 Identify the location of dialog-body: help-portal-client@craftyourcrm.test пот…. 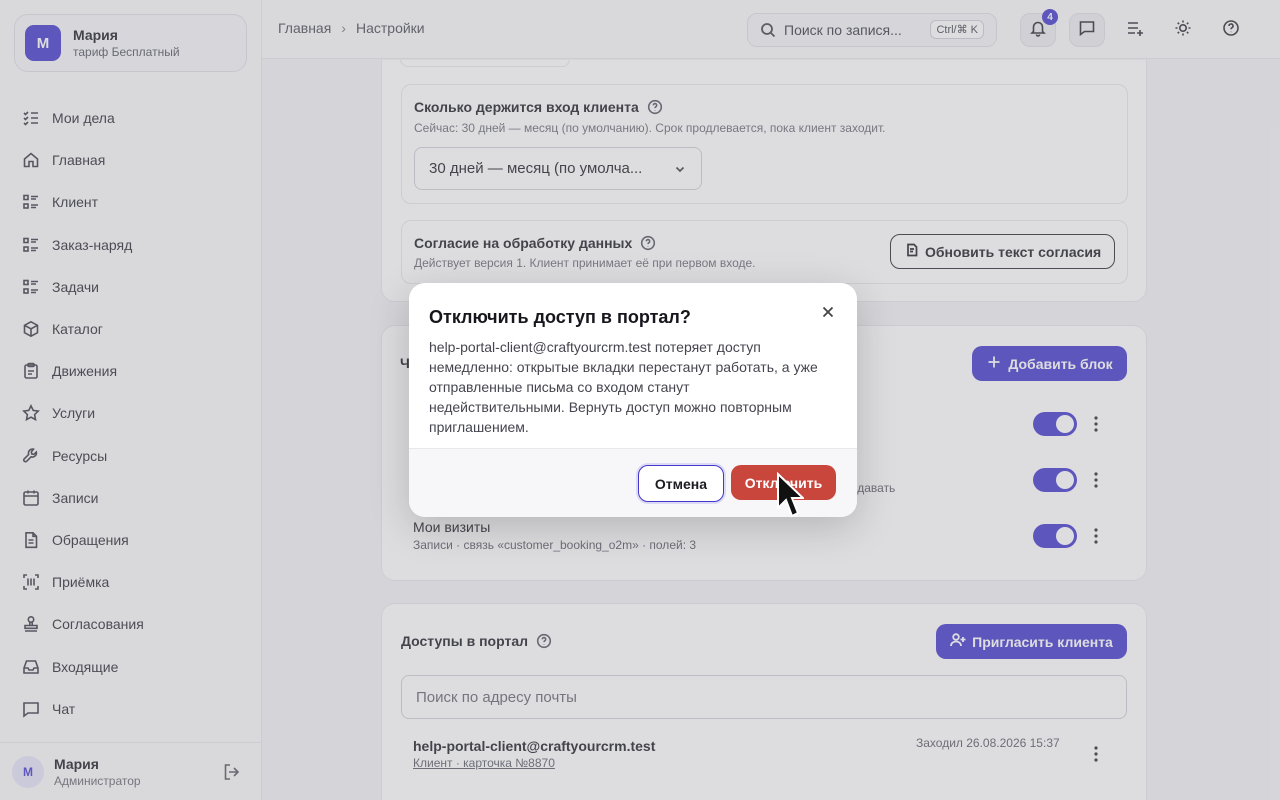
(623, 387).